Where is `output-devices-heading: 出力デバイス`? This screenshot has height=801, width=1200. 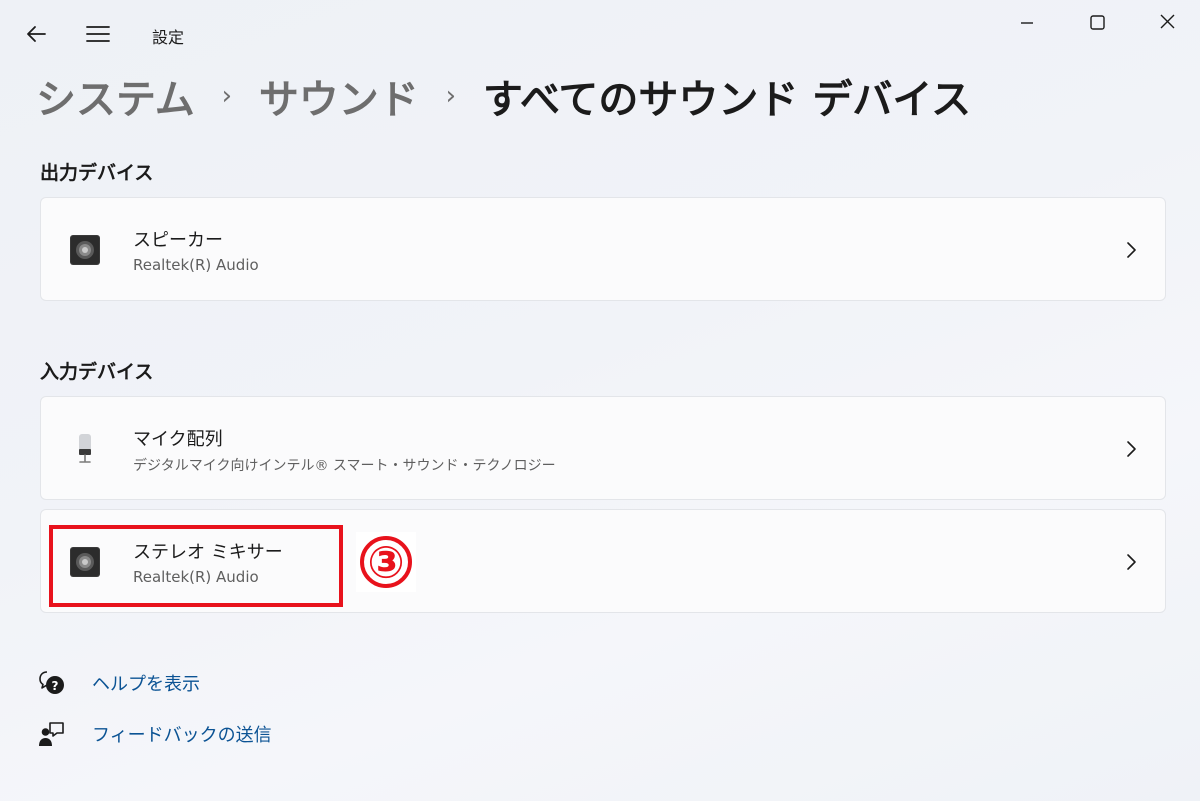 output-devices-heading: 出力デバイス is located at coordinates (97, 173).